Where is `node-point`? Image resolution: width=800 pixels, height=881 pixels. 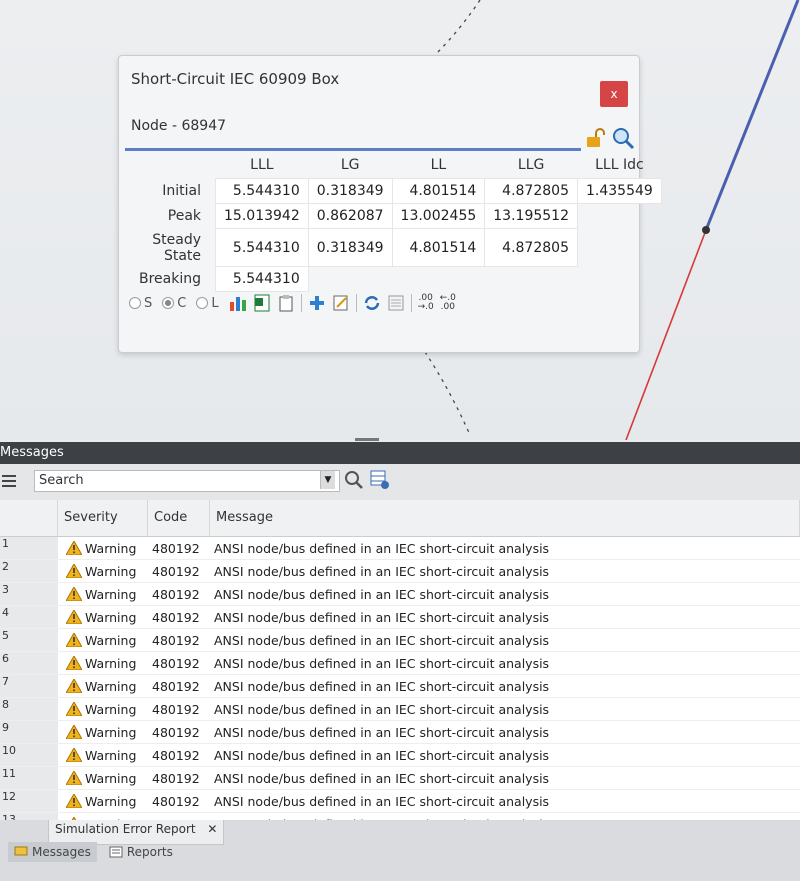
node-point is located at coordinates (706, 230).